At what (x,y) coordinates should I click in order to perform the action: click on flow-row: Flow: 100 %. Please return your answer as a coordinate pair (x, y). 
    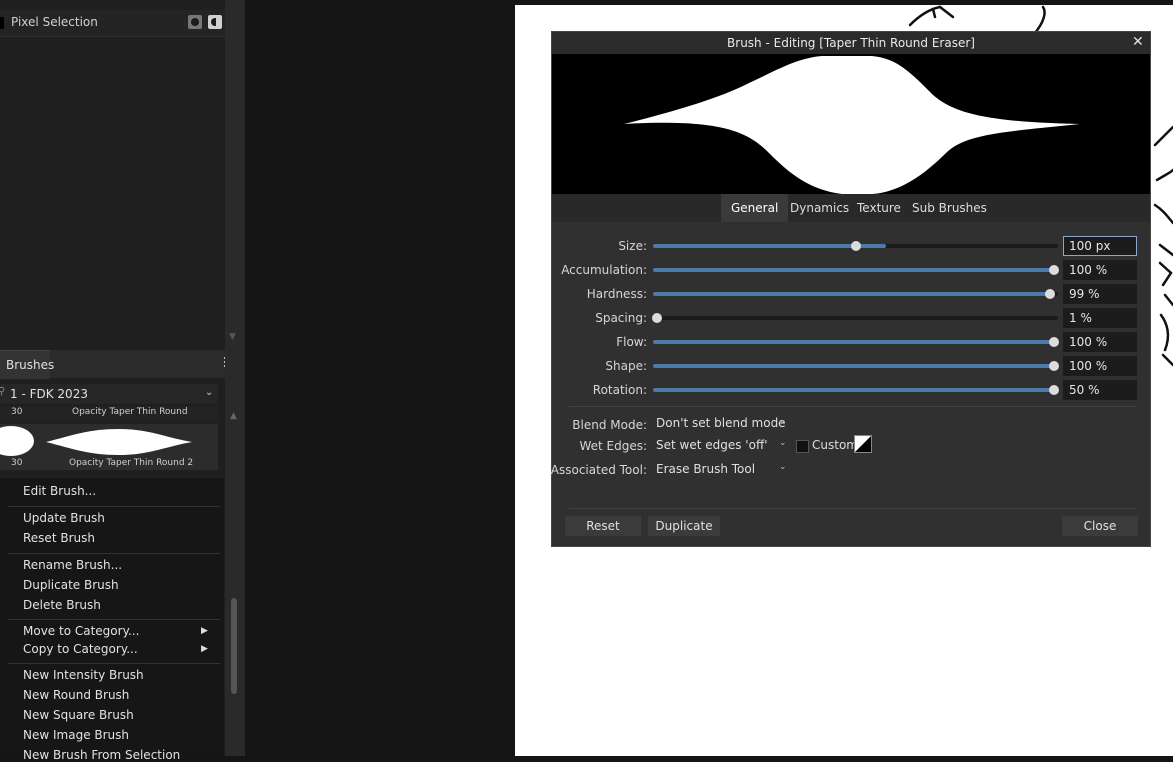
    Looking at the image, I should click on (851, 342).